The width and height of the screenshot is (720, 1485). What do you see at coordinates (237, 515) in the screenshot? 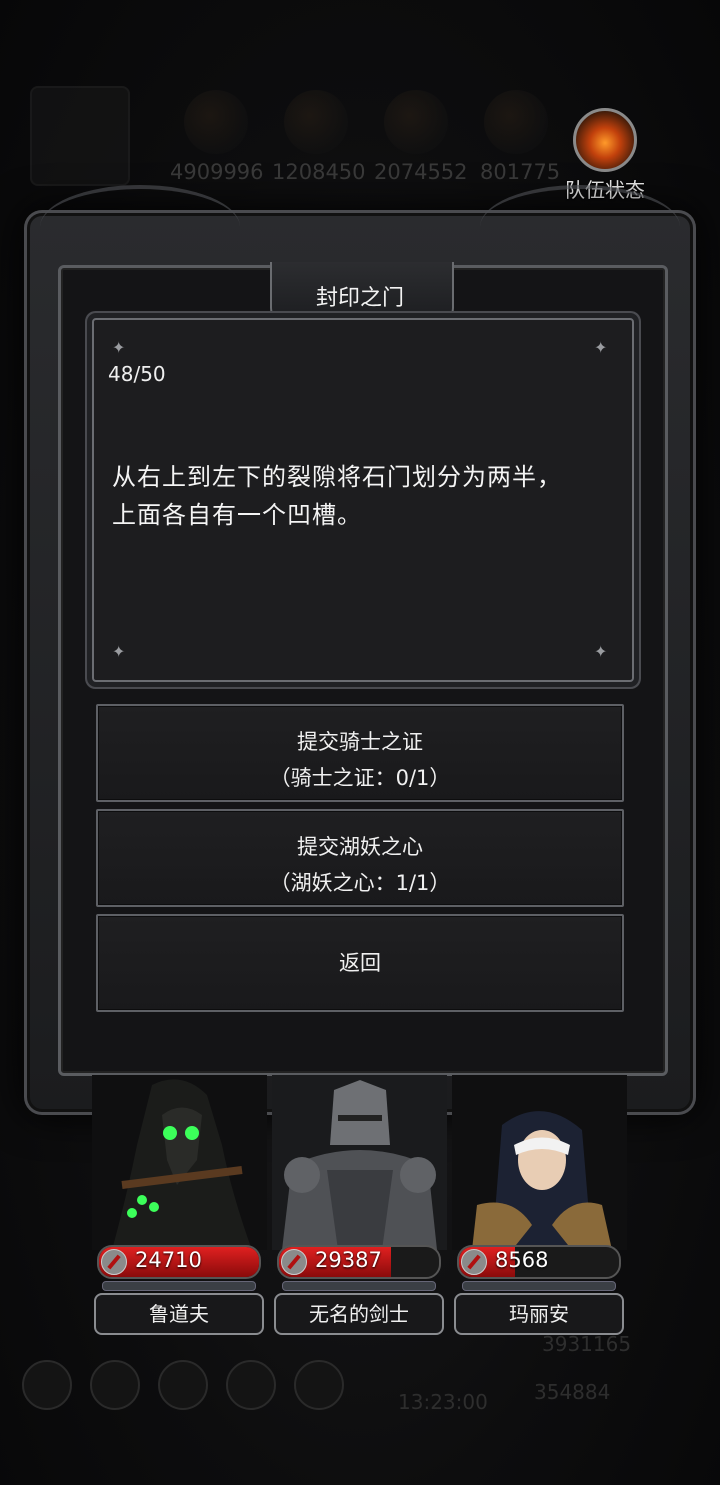
I see `description-line: 上面各自有一个凹槽。` at bounding box center [237, 515].